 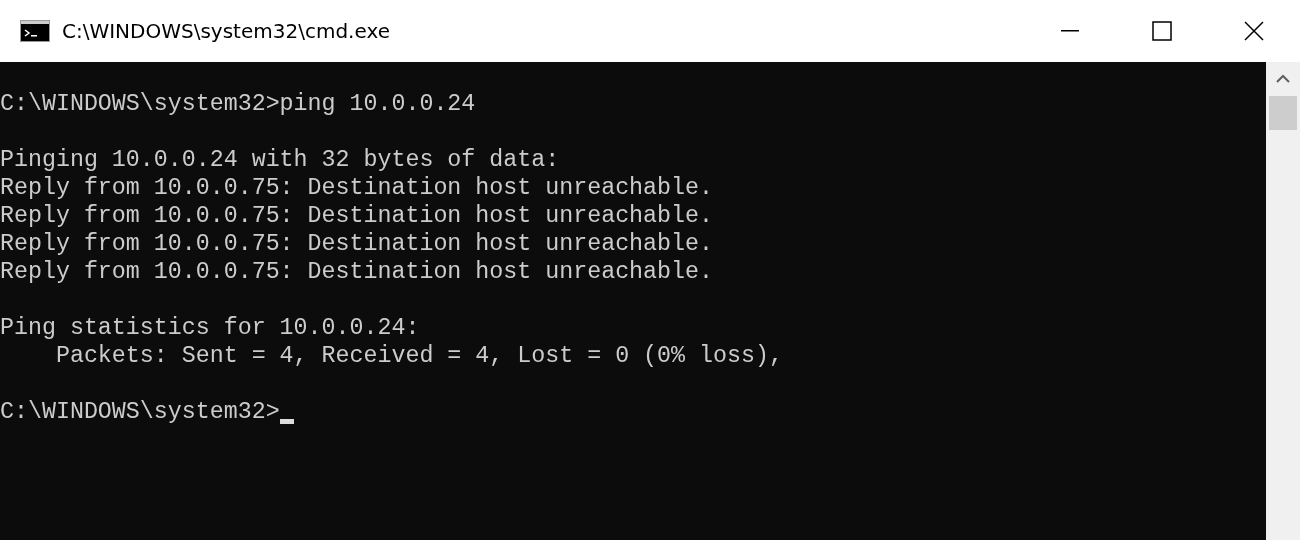 I want to click on window-title: C:\WINDOWS\system32\cmd.exe, so click(x=226, y=31).